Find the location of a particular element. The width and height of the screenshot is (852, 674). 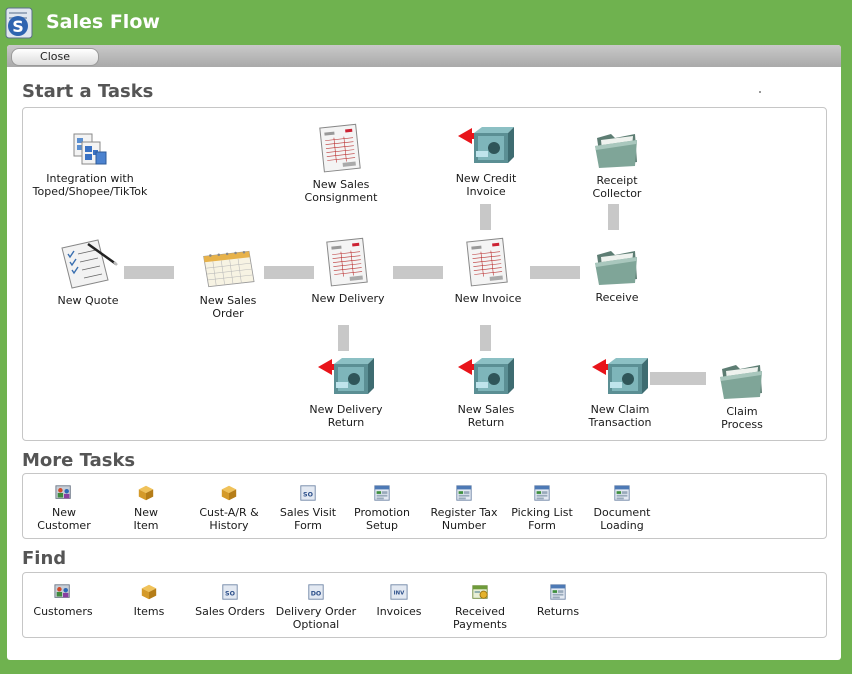

task-register-tax-number: Register Tax Number is located at coordinates (464, 508).